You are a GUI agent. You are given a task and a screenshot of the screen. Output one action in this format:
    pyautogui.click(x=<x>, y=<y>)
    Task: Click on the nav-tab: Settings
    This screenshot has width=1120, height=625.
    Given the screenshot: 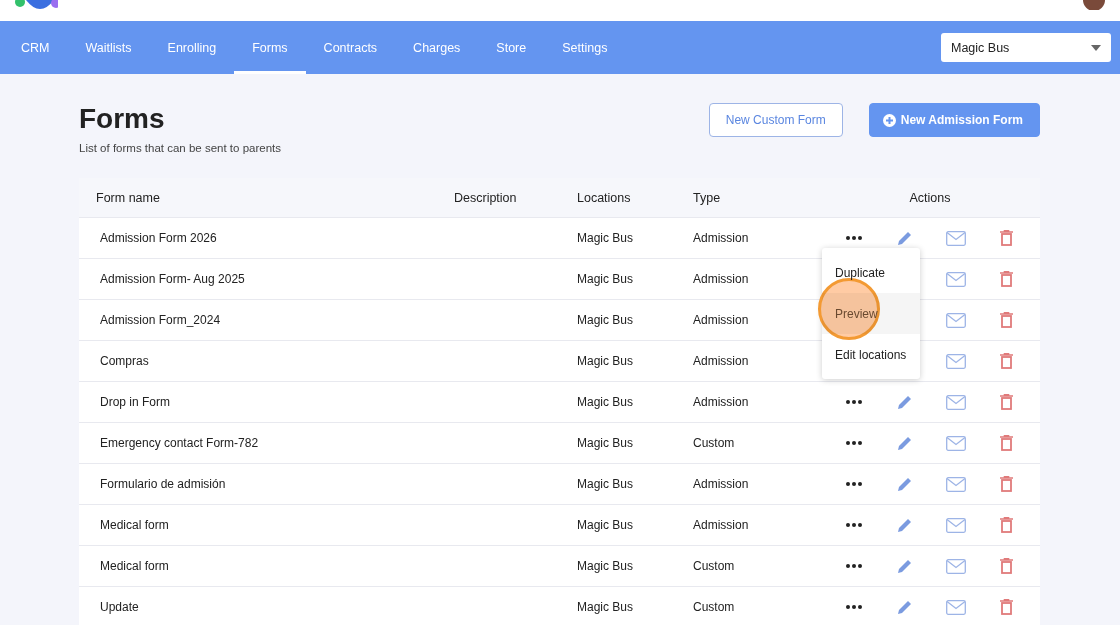 What is the action you would take?
    pyautogui.click(x=585, y=47)
    